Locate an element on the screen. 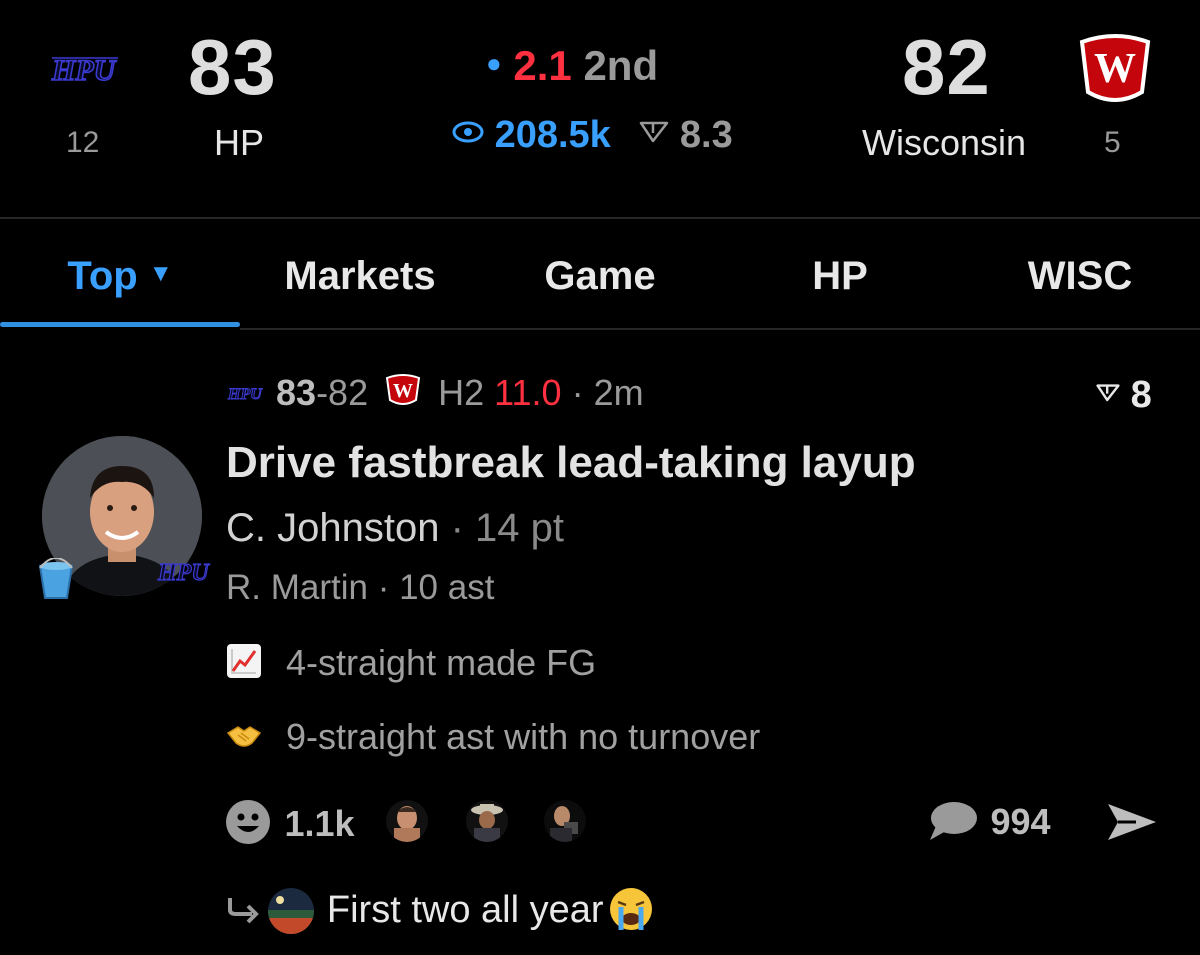 The image size is (1200, 955). hpu-badge-logo: HPU is located at coordinates (184, 573).